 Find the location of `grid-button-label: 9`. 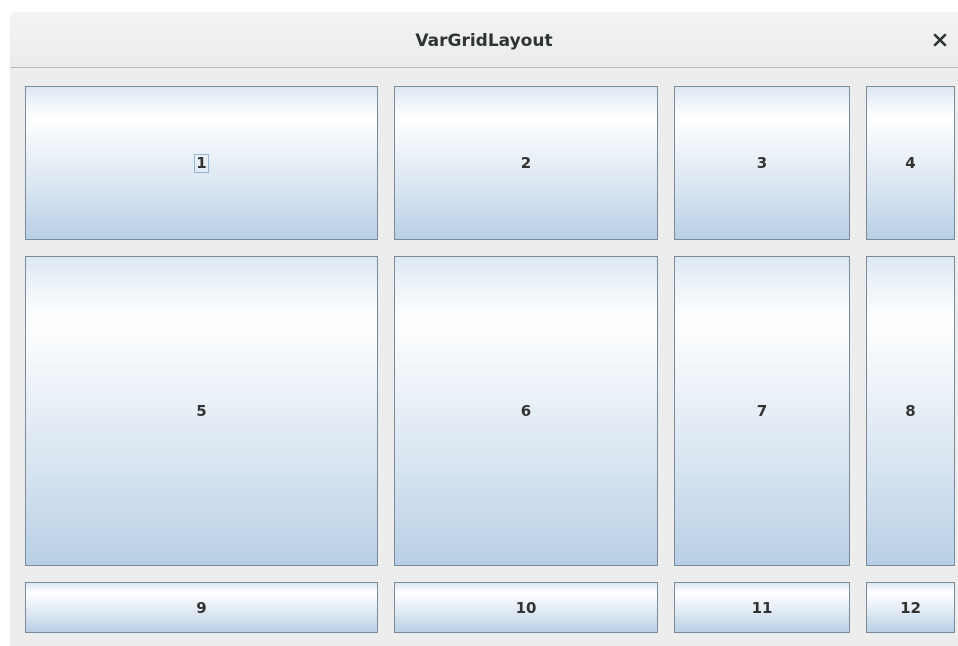

grid-button-label: 9 is located at coordinates (201, 607).